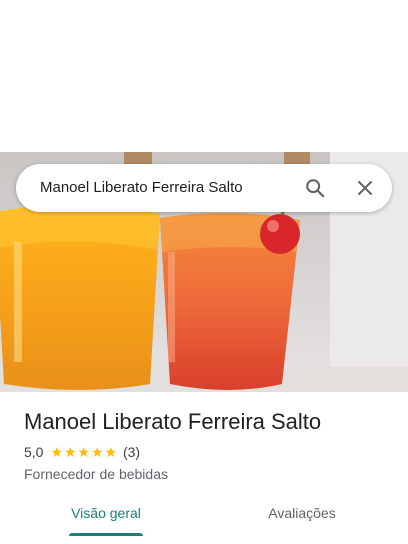 The width and height of the screenshot is (408, 544). I want to click on place-tabs: Visão geral Avaliações, so click(204, 515).